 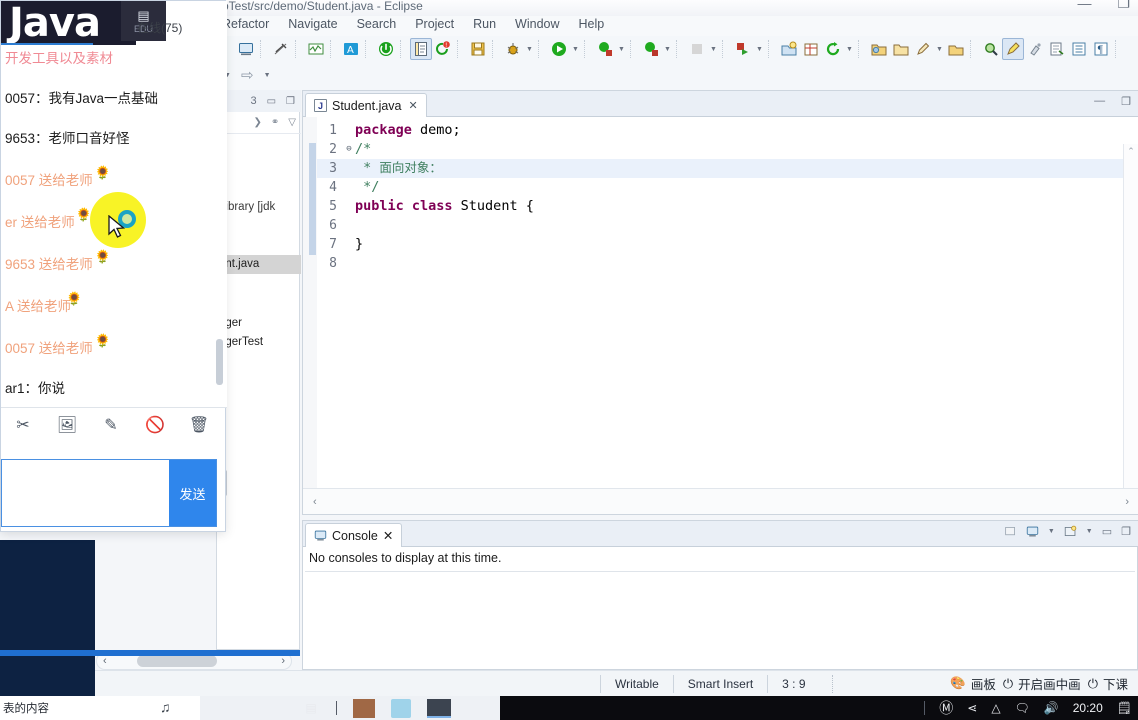 What do you see at coordinates (434, 24) in the screenshot?
I see `menu-project: Project` at bounding box center [434, 24].